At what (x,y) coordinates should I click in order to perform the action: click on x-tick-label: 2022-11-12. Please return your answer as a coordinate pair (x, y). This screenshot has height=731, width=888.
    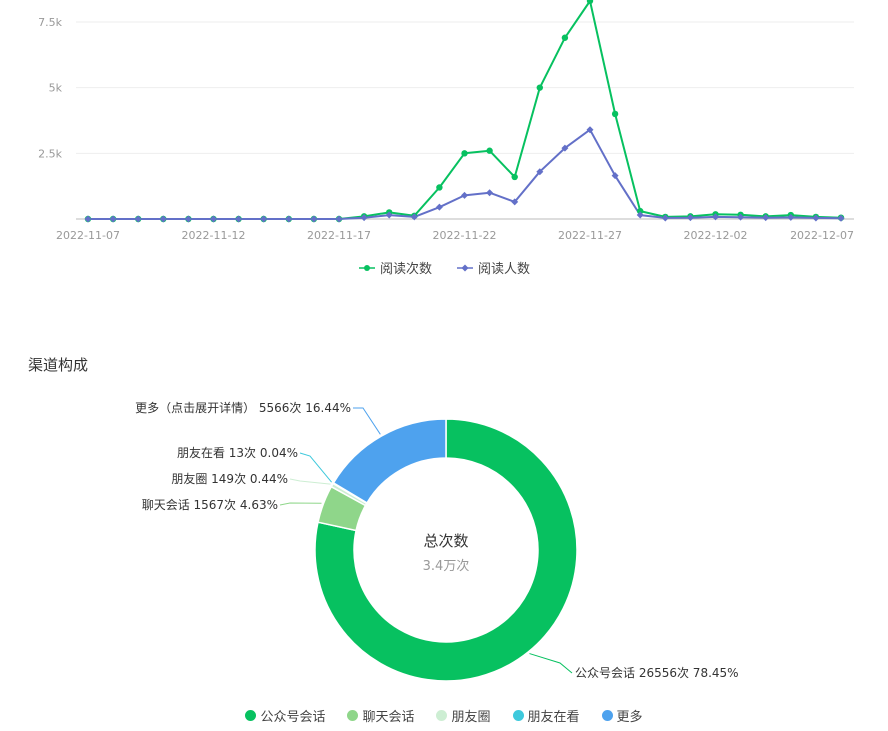
    Looking at the image, I should click on (214, 235).